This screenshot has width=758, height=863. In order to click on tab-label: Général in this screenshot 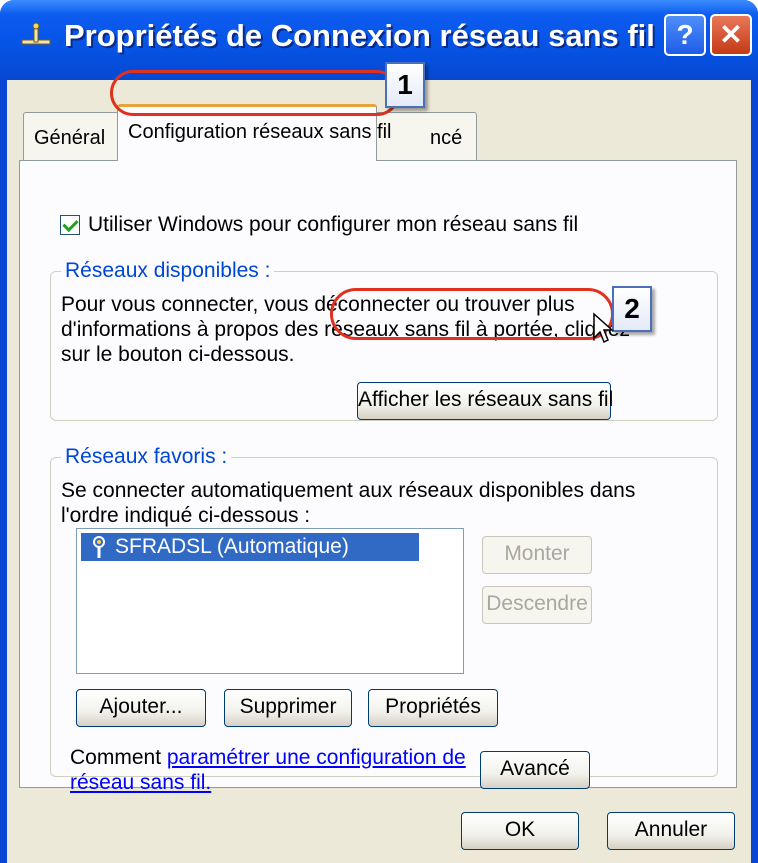, I will do `click(70, 138)`.